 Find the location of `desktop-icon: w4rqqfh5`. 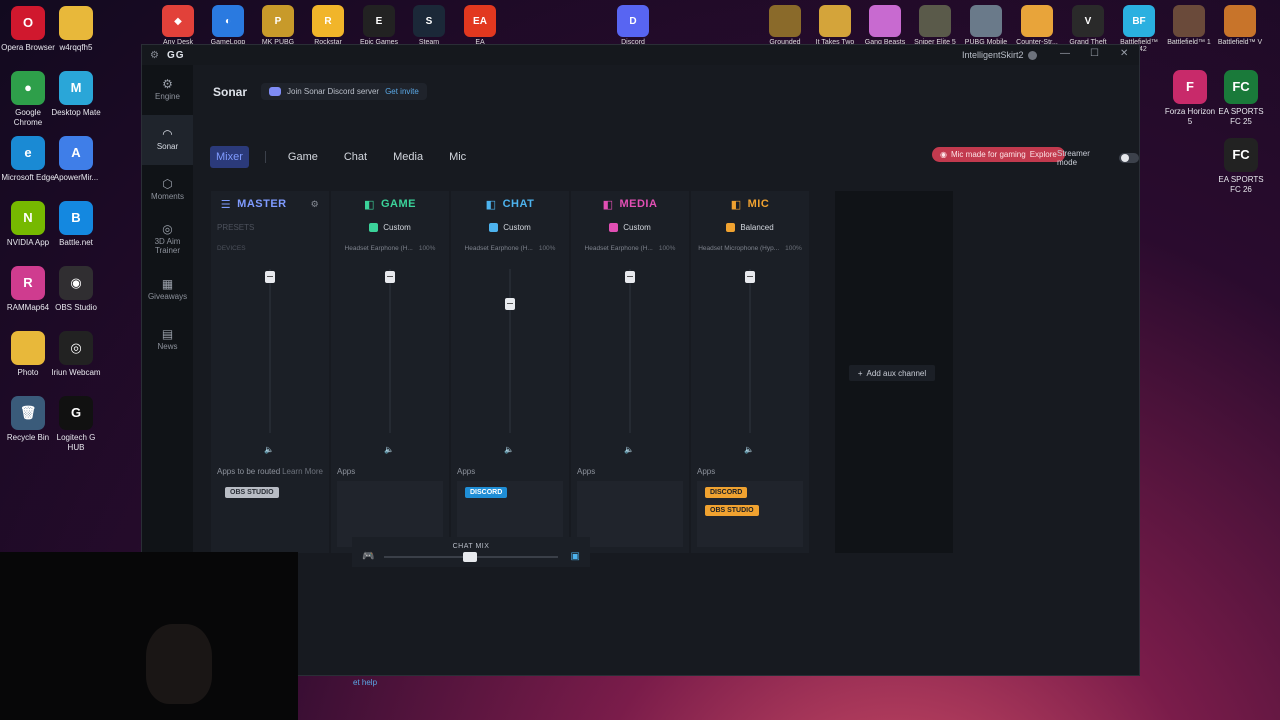

desktop-icon: w4rqqfh5 is located at coordinates (76, 29).